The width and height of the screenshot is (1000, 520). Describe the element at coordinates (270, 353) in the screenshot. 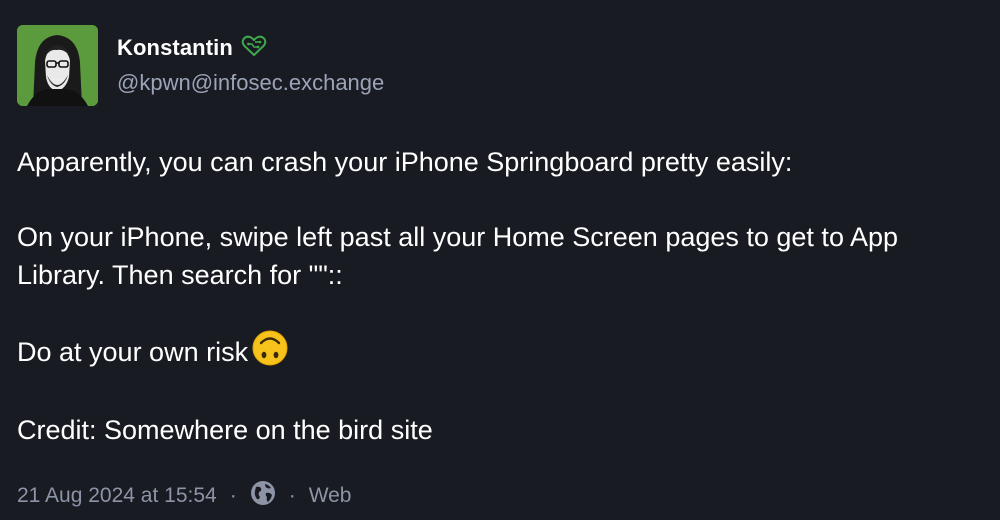

I see `upside-down-face-icon` at that location.